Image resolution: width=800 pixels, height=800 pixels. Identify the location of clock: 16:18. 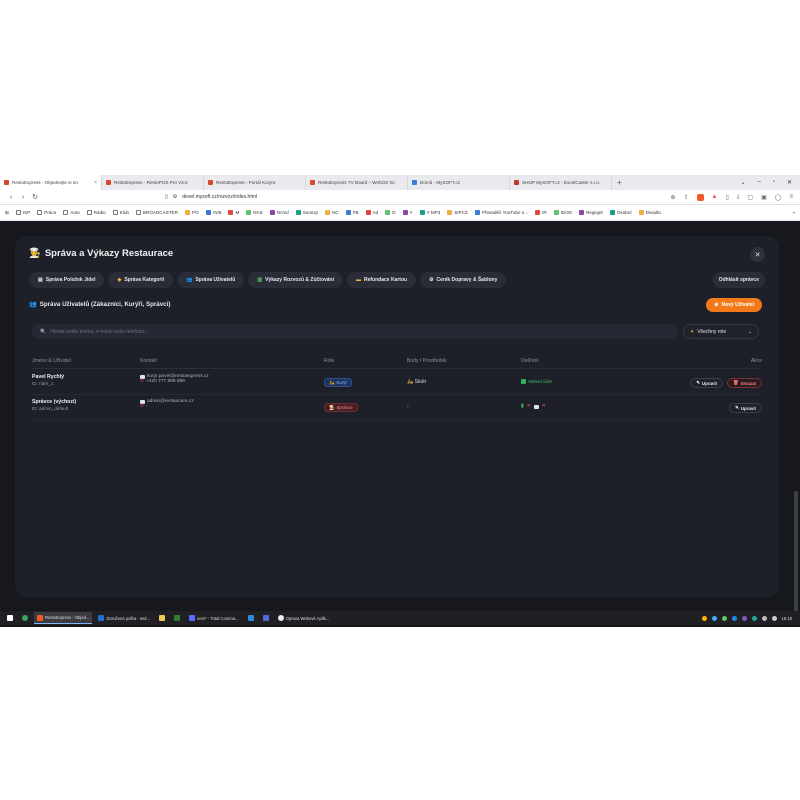
(787, 618).